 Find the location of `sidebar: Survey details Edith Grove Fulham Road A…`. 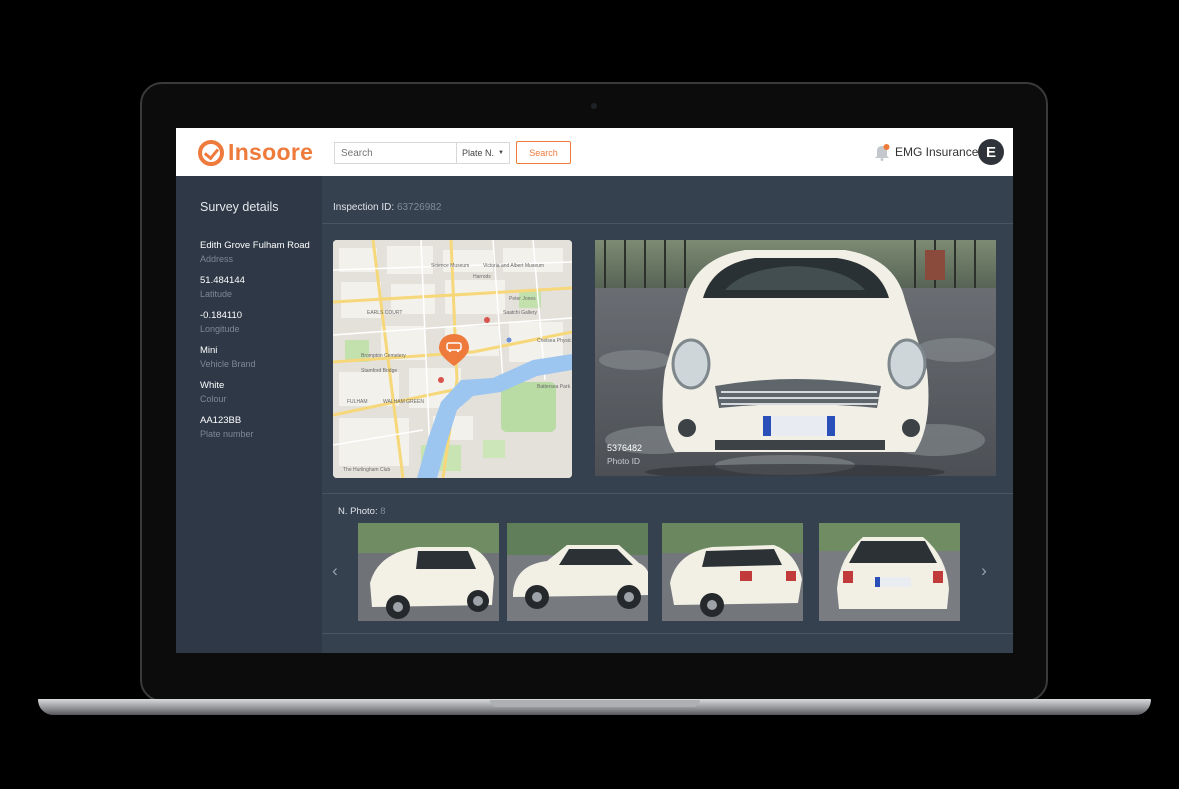

sidebar: Survey details Edith Grove Fulham Road A… is located at coordinates (249, 414).